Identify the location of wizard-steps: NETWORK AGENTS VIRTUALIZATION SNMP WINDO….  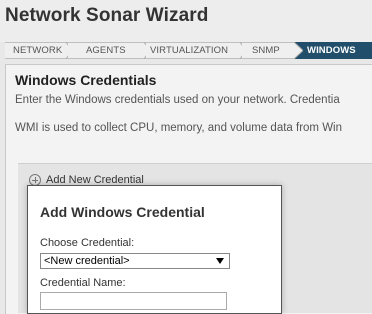
(188, 50).